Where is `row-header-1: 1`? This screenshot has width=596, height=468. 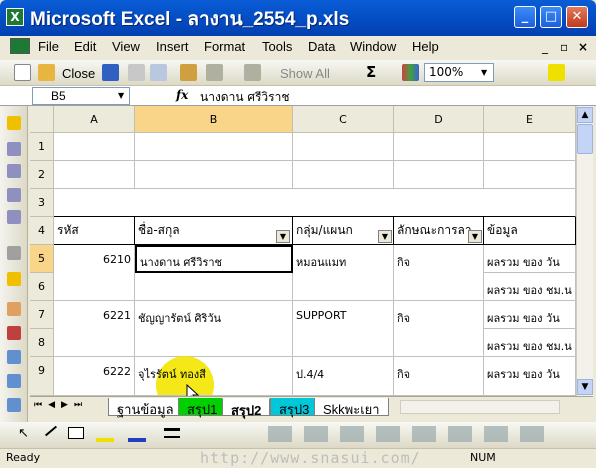 row-header-1: 1 is located at coordinates (42, 147).